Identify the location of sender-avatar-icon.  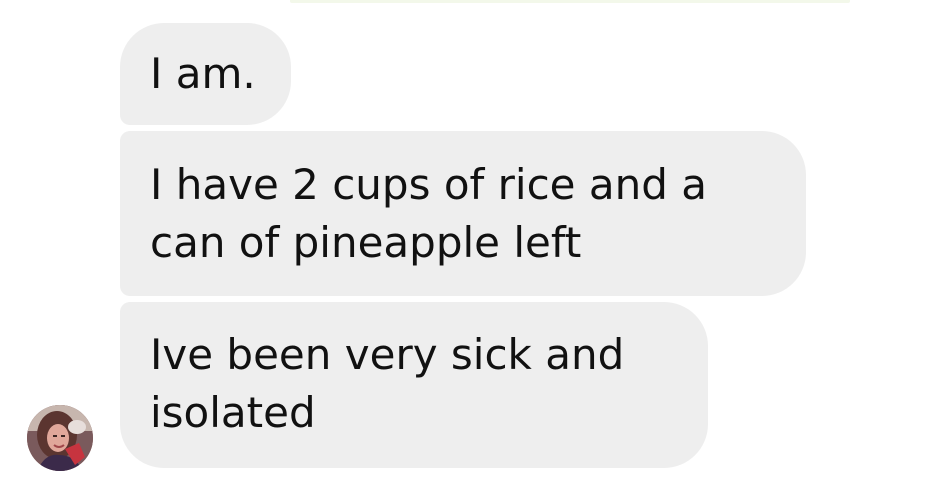
(60, 438).